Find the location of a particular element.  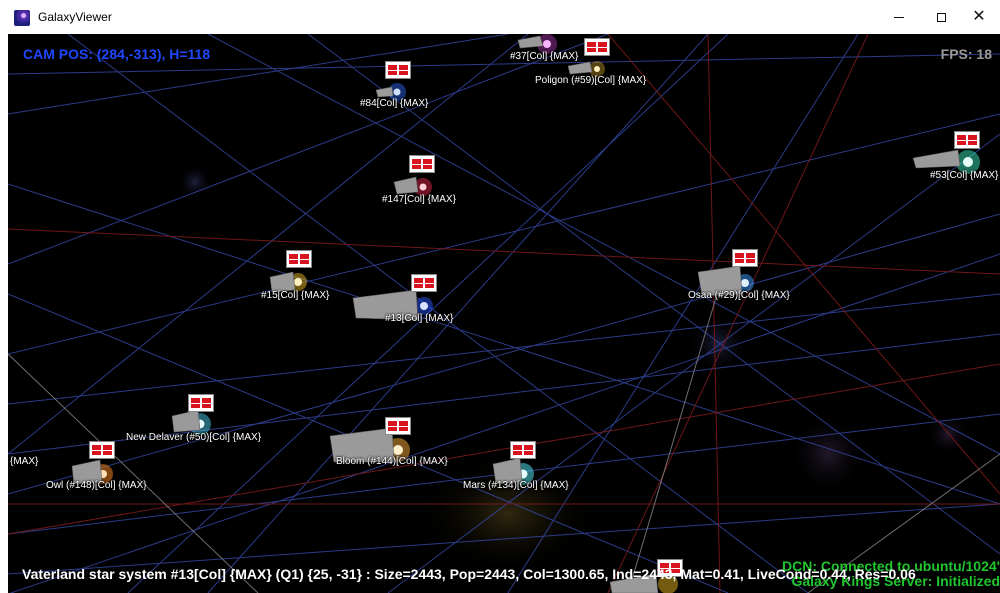

fps-counter: FPS: 18 is located at coordinates (966, 54).